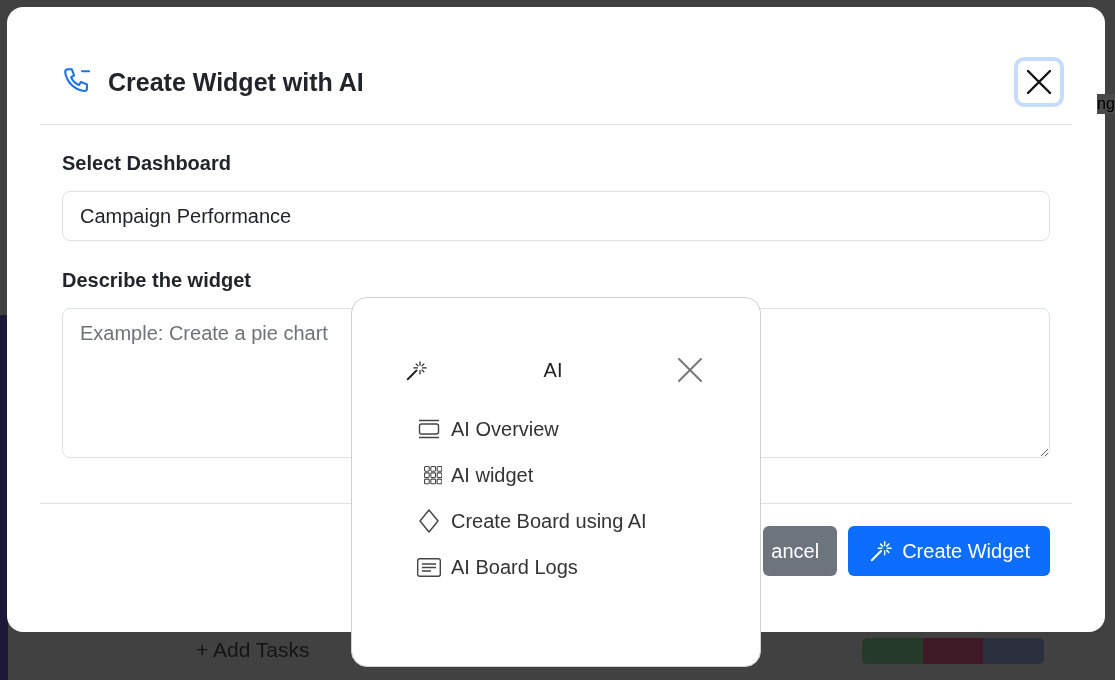 The image size is (1115, 680). I want to click on edge-text: ng, so click(1106, 104).